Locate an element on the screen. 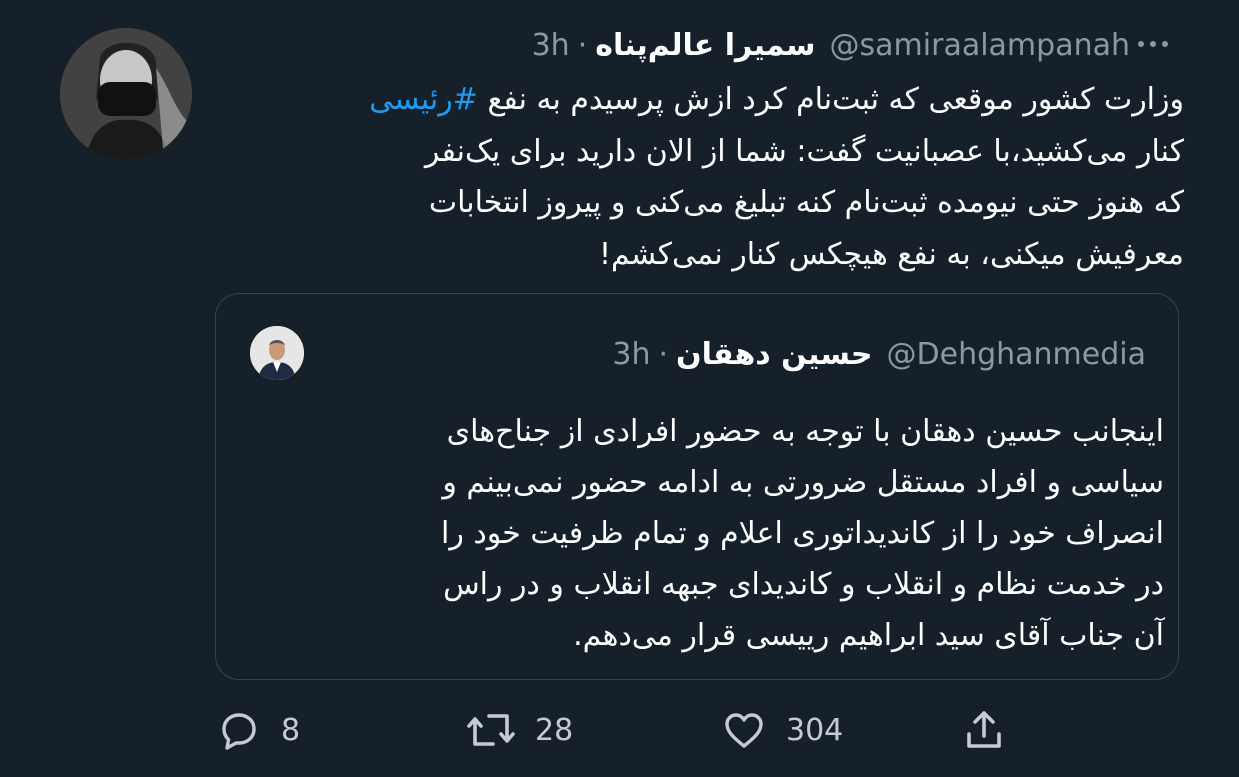 The image size is (1239, 777). share-icon is located at coordinates (984, 729).